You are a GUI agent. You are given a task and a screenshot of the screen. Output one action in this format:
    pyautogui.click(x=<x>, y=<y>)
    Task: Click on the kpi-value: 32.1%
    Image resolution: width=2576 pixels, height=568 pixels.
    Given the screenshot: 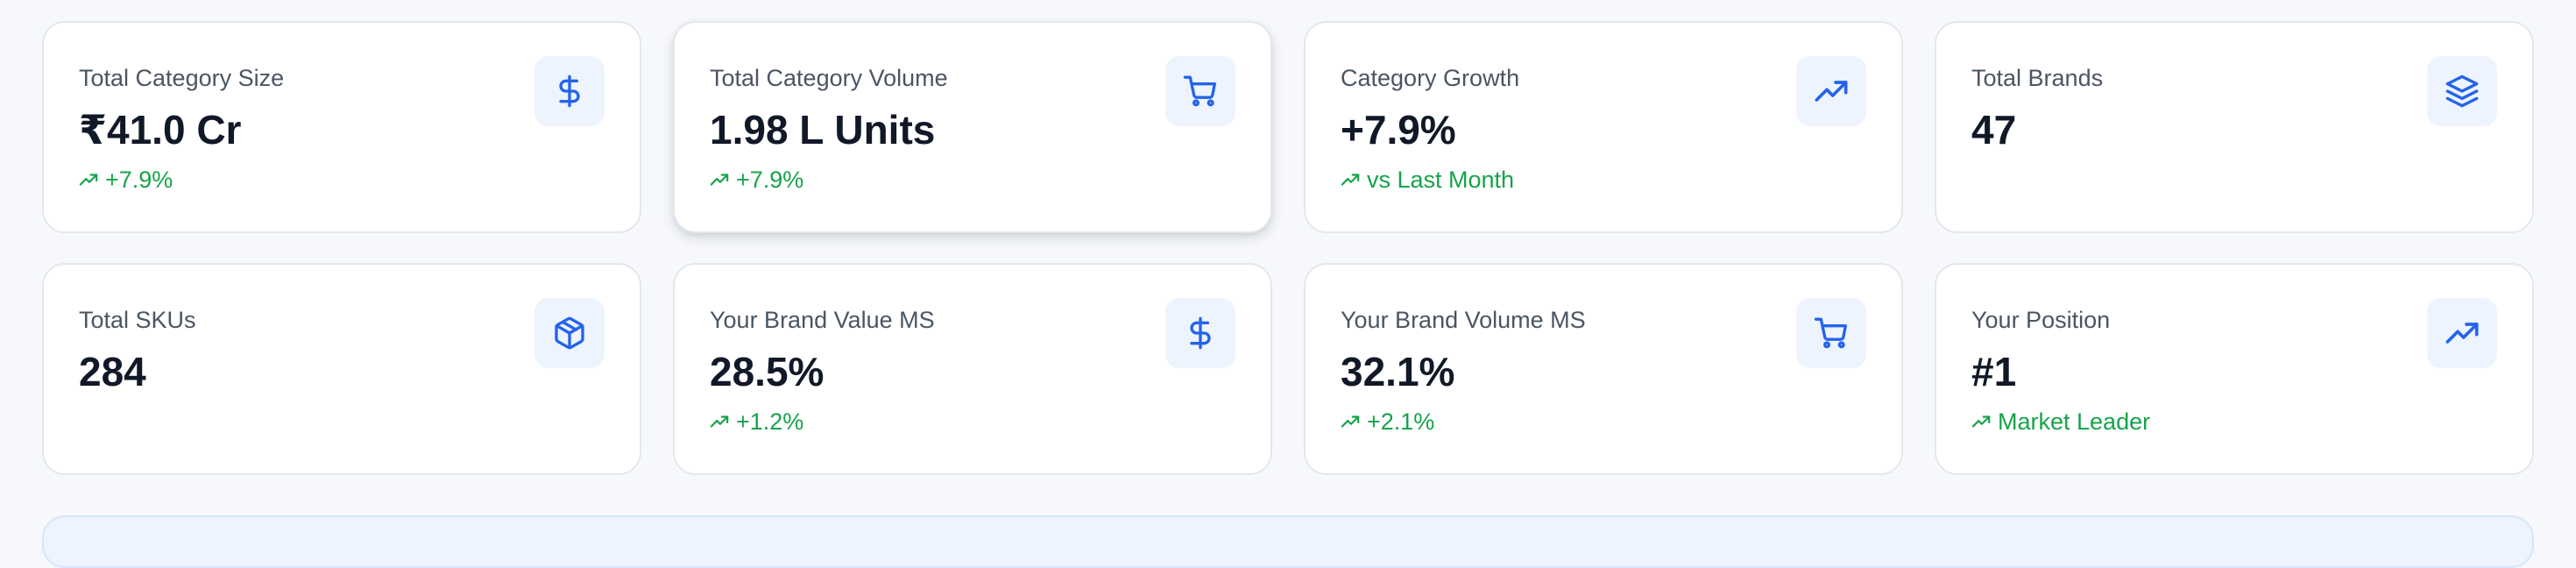 What is the action you would take?
    pyautogui.click(x=1398, y=371)
    